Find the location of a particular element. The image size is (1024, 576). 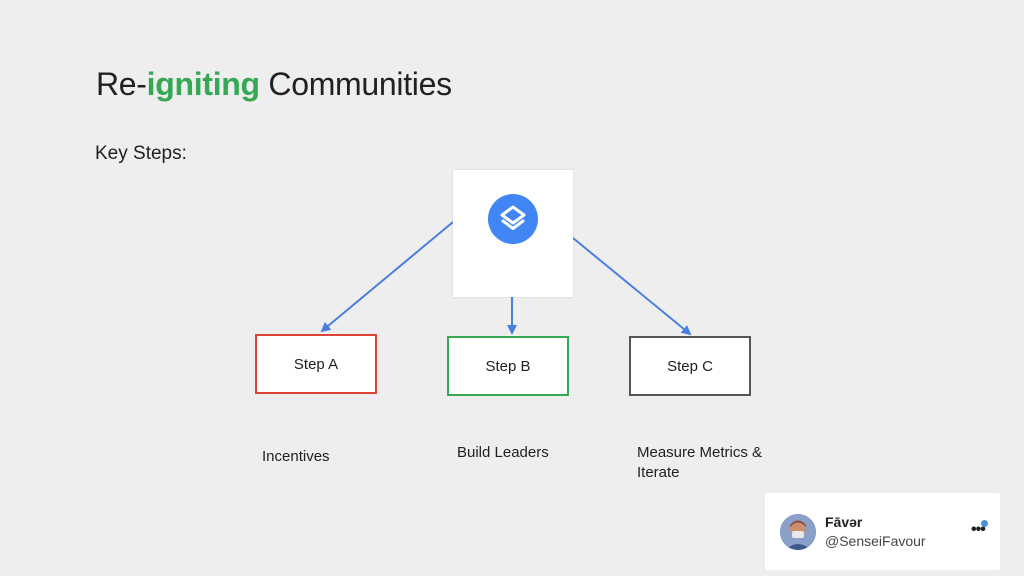

avatar is located at coordinates (798, 532).